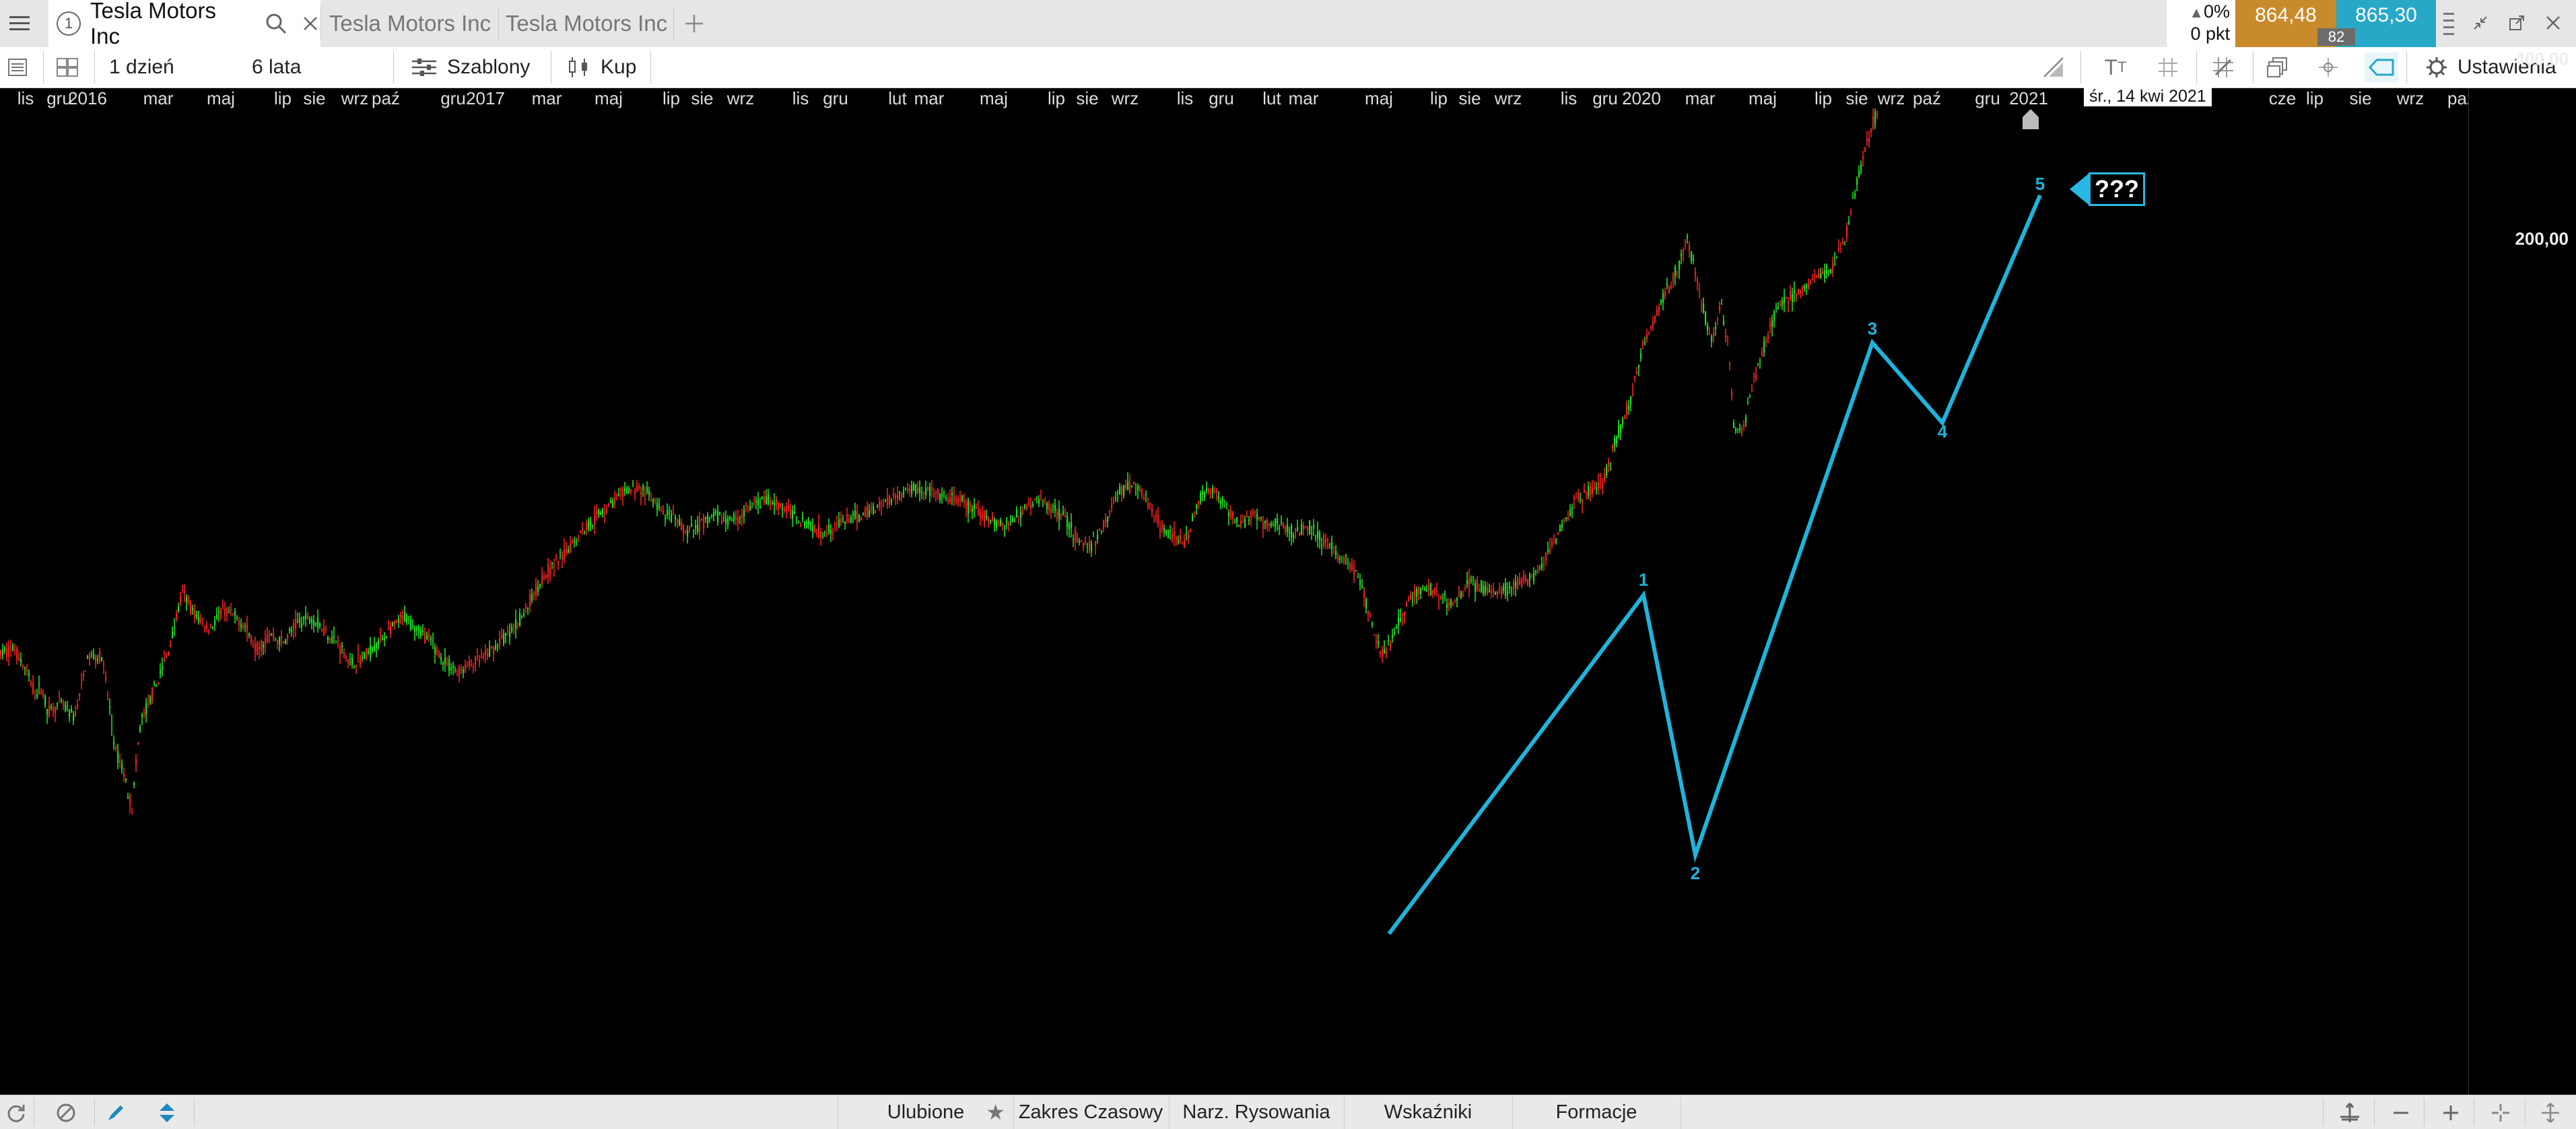  Describe the element at coordinates (167, 1113) in the screenshot. I see `up-down-arrows-icon` at that location.